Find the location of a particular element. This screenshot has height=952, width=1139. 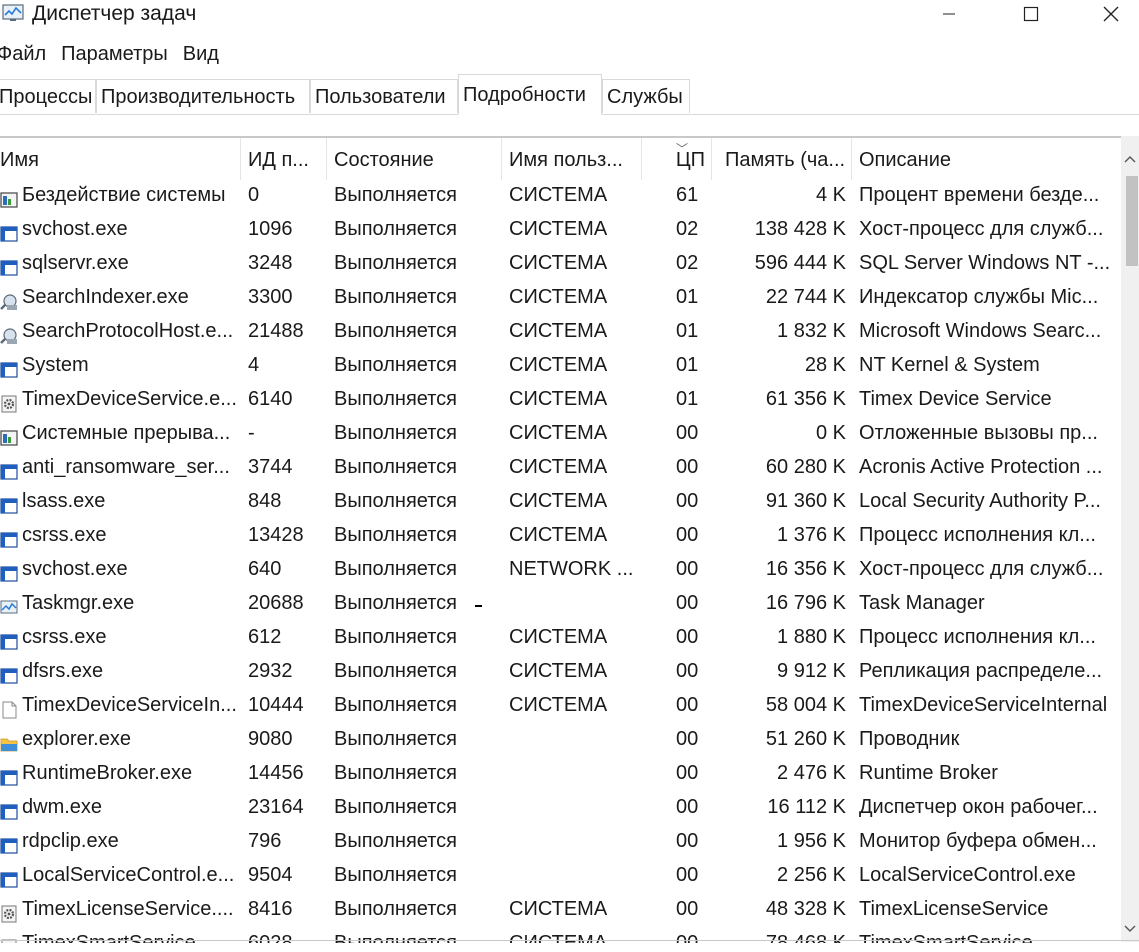

user-cell is located at coordinates (574, 773).